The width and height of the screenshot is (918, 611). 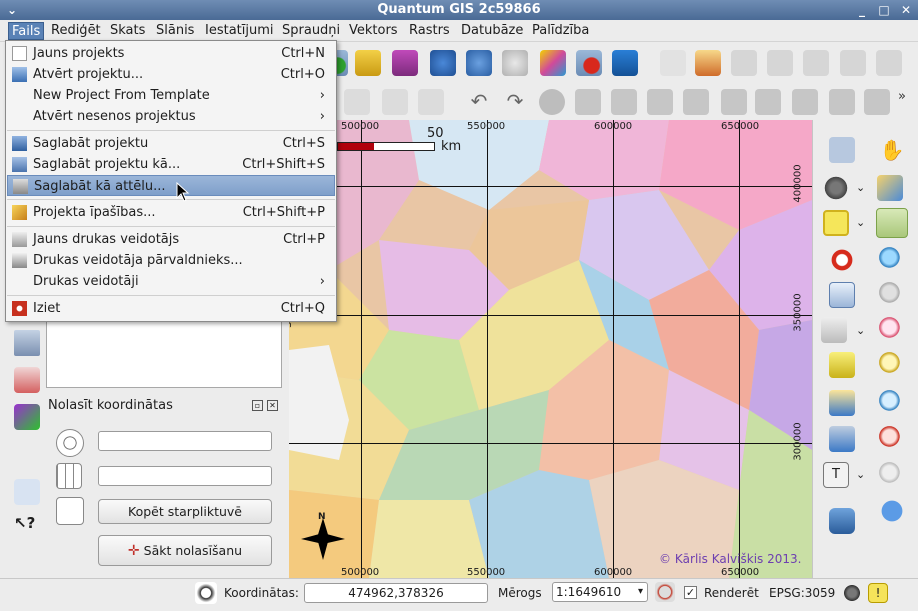 I want to click on gps-icon, so click(x=27, y=417).